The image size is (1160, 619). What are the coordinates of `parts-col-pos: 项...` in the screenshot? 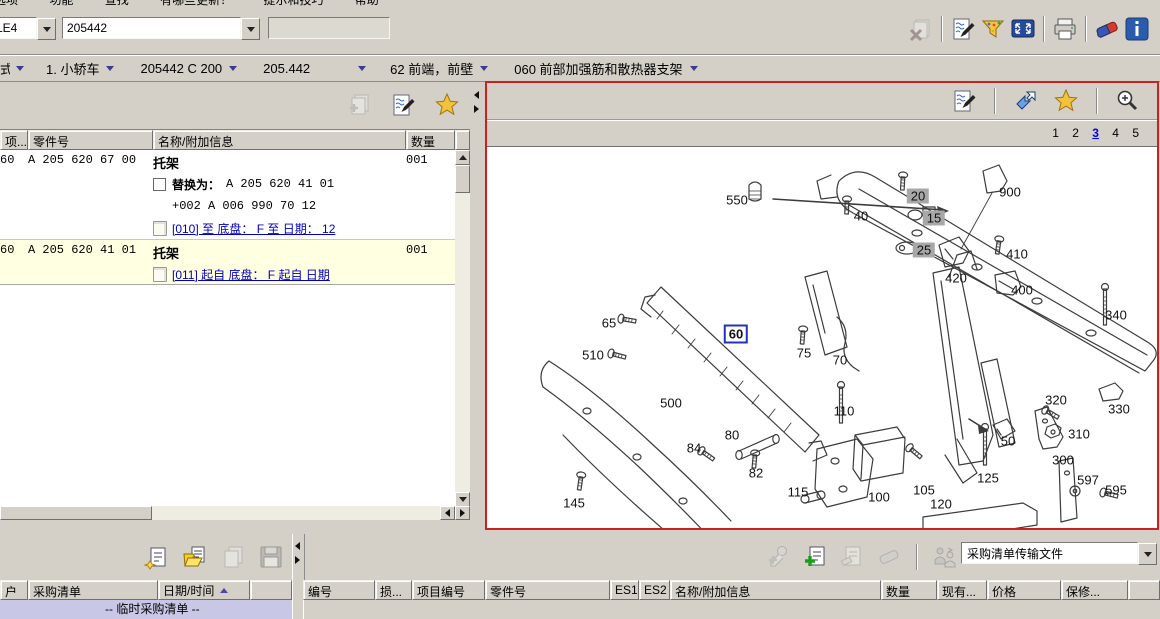 It's located at (14, 140).